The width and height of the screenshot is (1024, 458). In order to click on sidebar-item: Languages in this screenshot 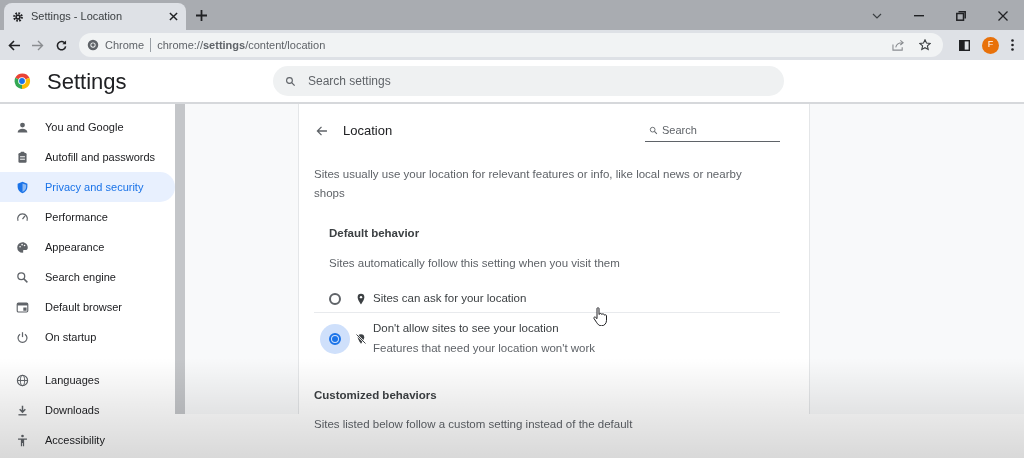, I will do `click(87, 380)`.